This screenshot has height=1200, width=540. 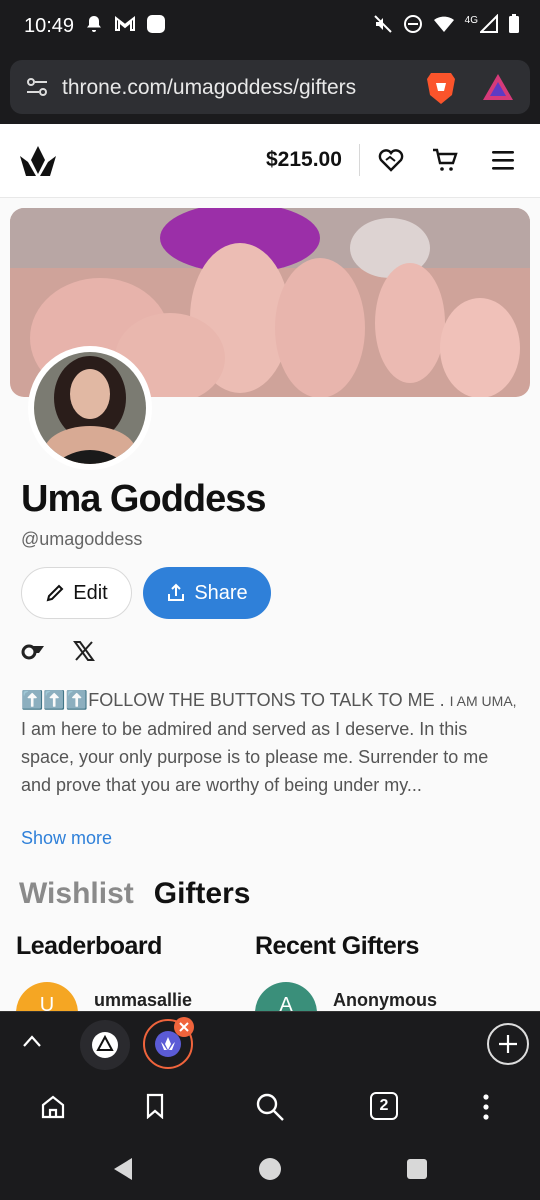 What do you see at coordinates (94, 24) in the screenshot?
I see `bell-icon` at bounding box center [94, 24].